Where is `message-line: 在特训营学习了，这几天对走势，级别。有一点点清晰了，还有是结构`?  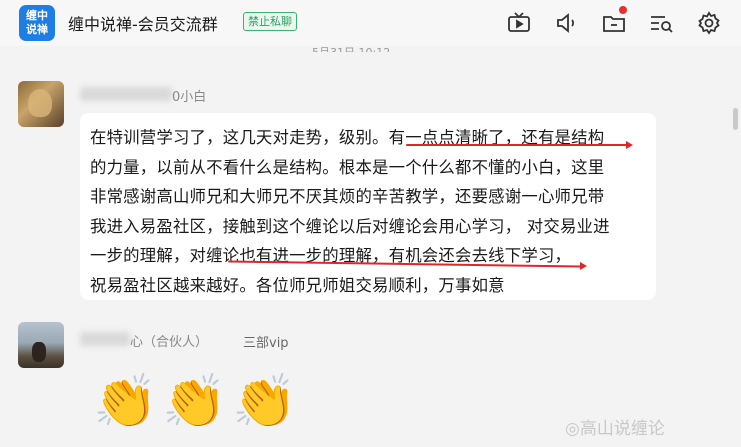 message-line: 在特训营学习了，这几天对走势，级别。有一点点清晰了，还有是结构 is located at coordinates (347, 137).